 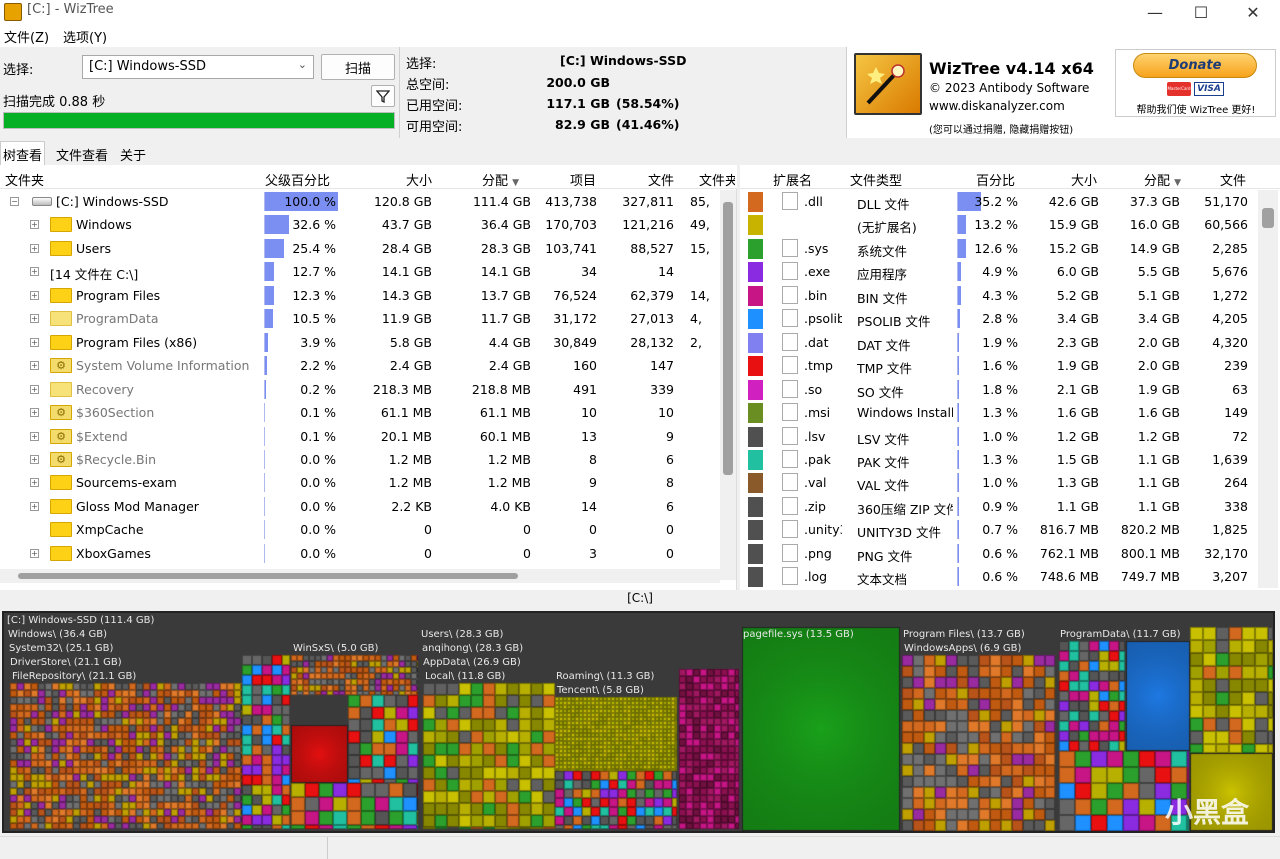 I want to click on files-cell: 3,207, so click(x=1216, y=576).